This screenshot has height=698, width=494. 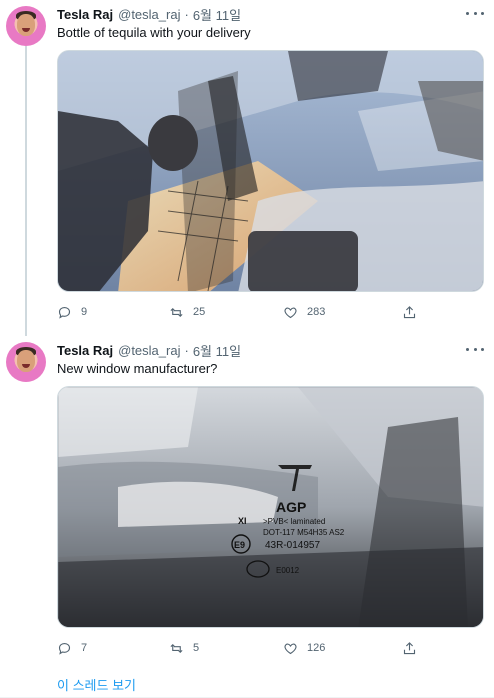 What do you see at coordinates (84, 312) in the screenshot?
I see `reply-count: 9` at bounding box center [84, 312].